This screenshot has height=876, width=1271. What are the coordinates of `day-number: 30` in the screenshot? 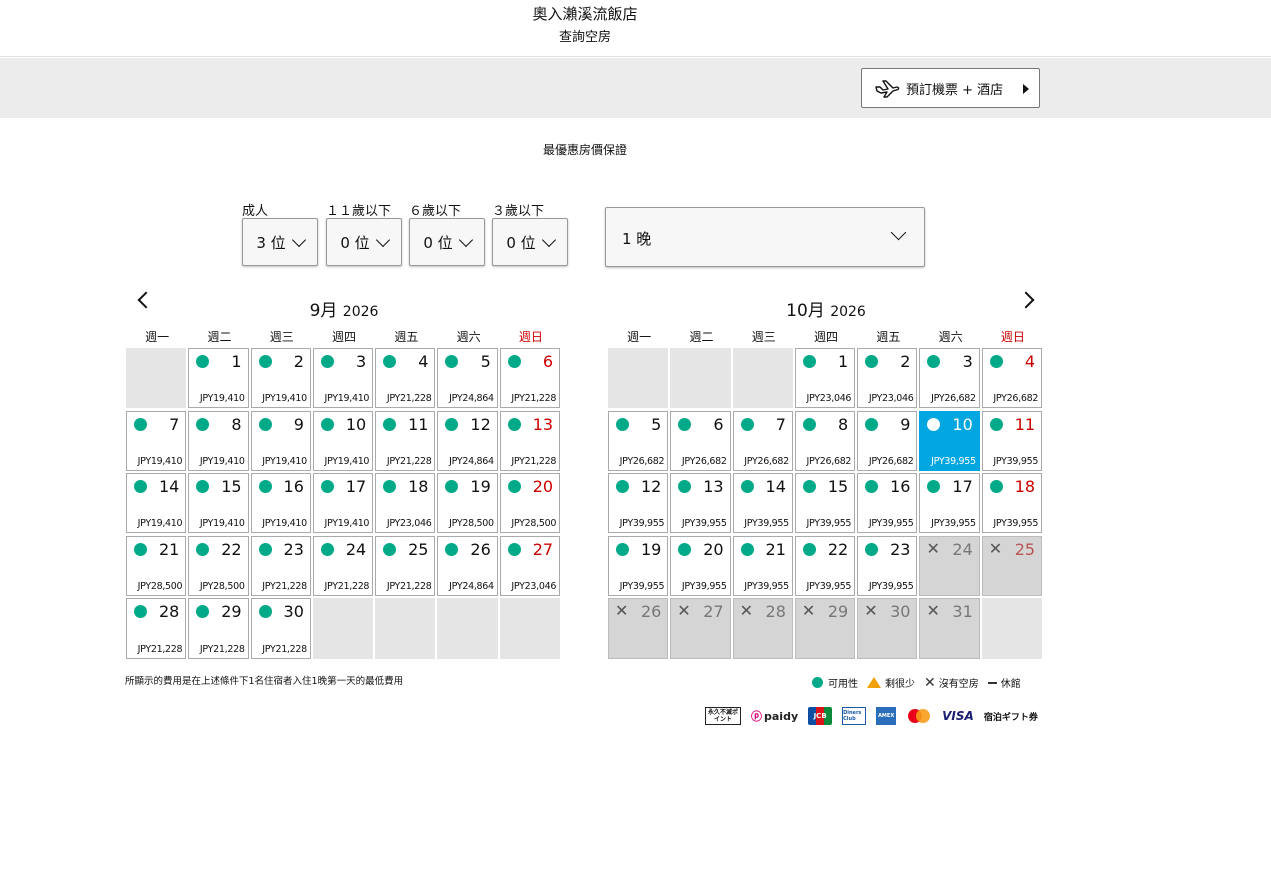 It's located at (900, 612).